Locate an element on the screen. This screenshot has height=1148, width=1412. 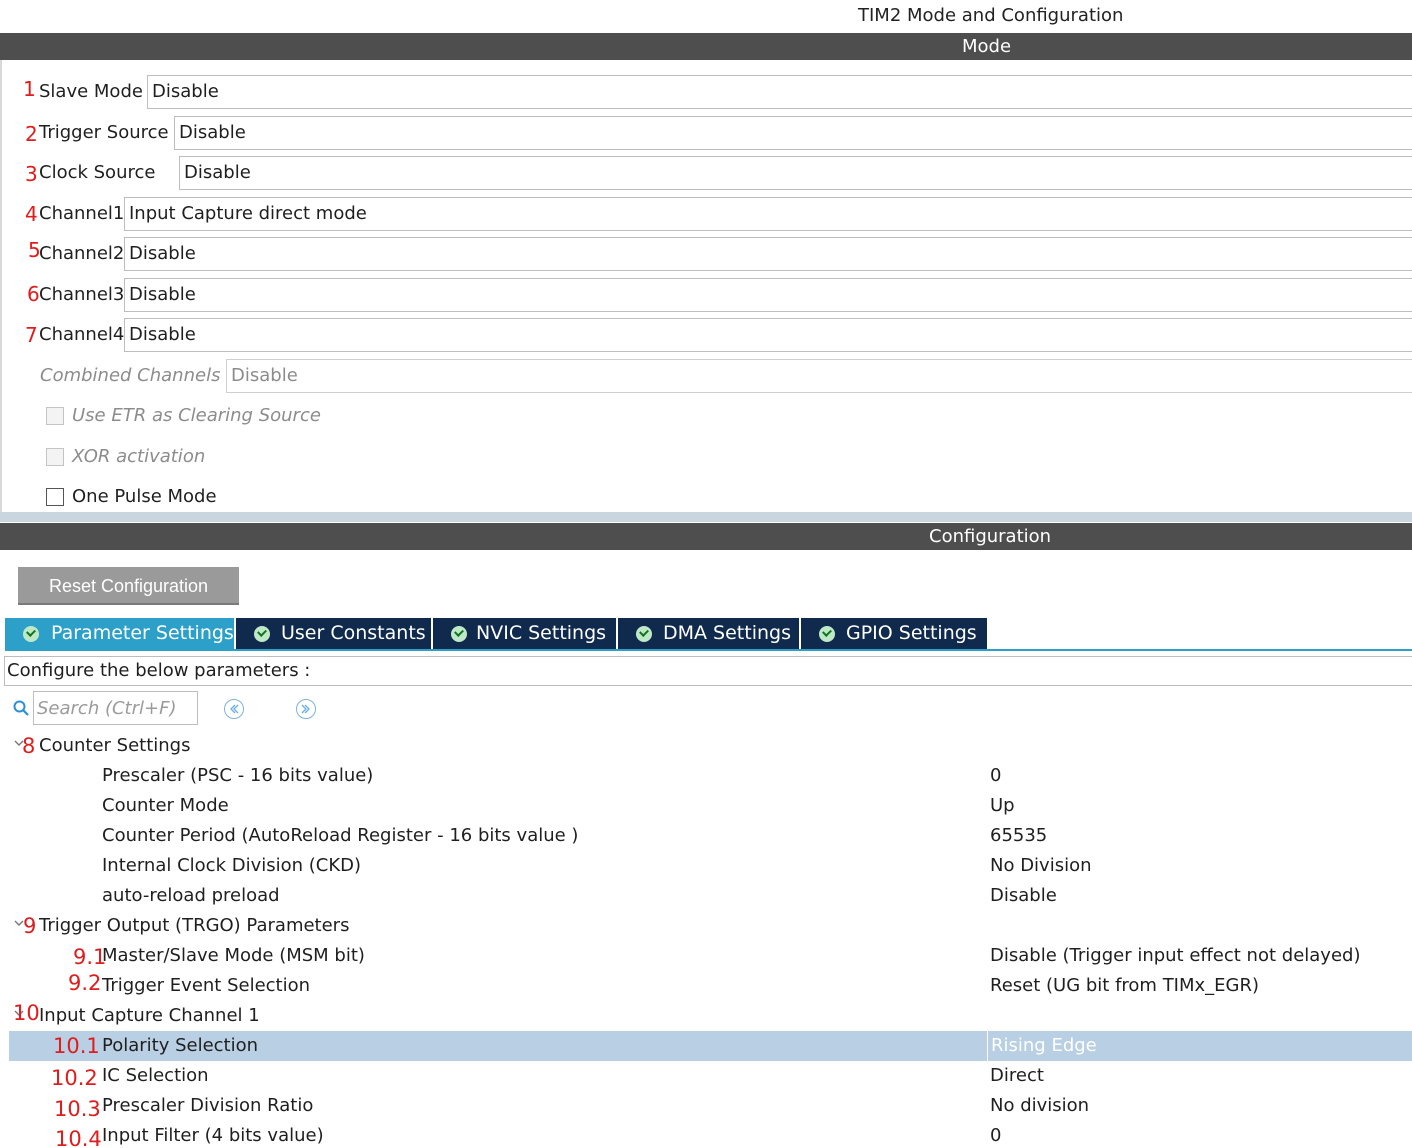
channel4-label: Channel4 is located at coordinates (82, 334).